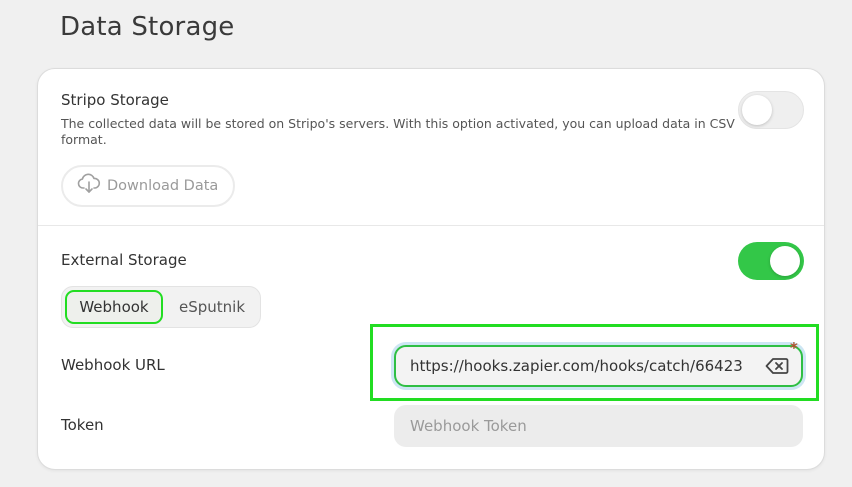 The image size is (852, 487). I want to click on token-input: Webhook Token, so click(598, 426).